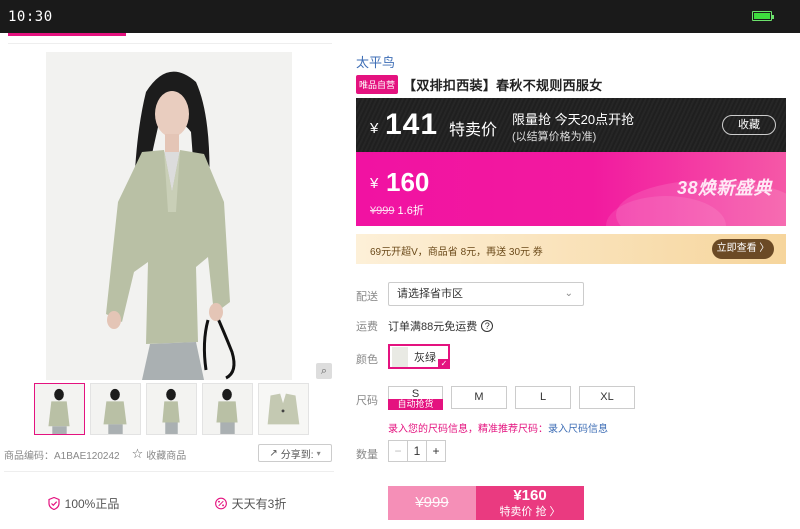 Image resolution: width=800 pixels, height=529 pixels. What do you see at coordinates (67, 34) in the screenshot?
I see `active-tab-indicator` at bounding box center [67, 34].